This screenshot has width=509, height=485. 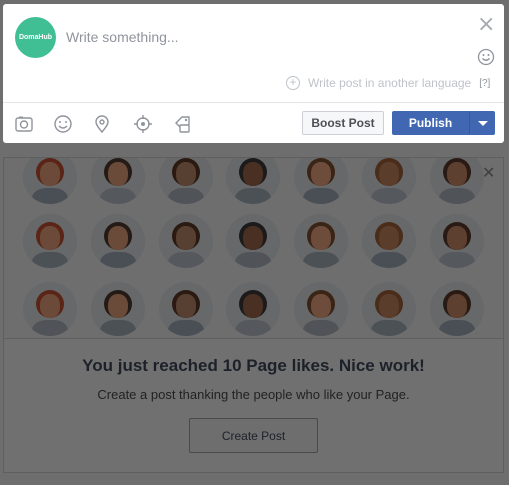 I want to click on help-link: [?], so click(x=484, y=83).